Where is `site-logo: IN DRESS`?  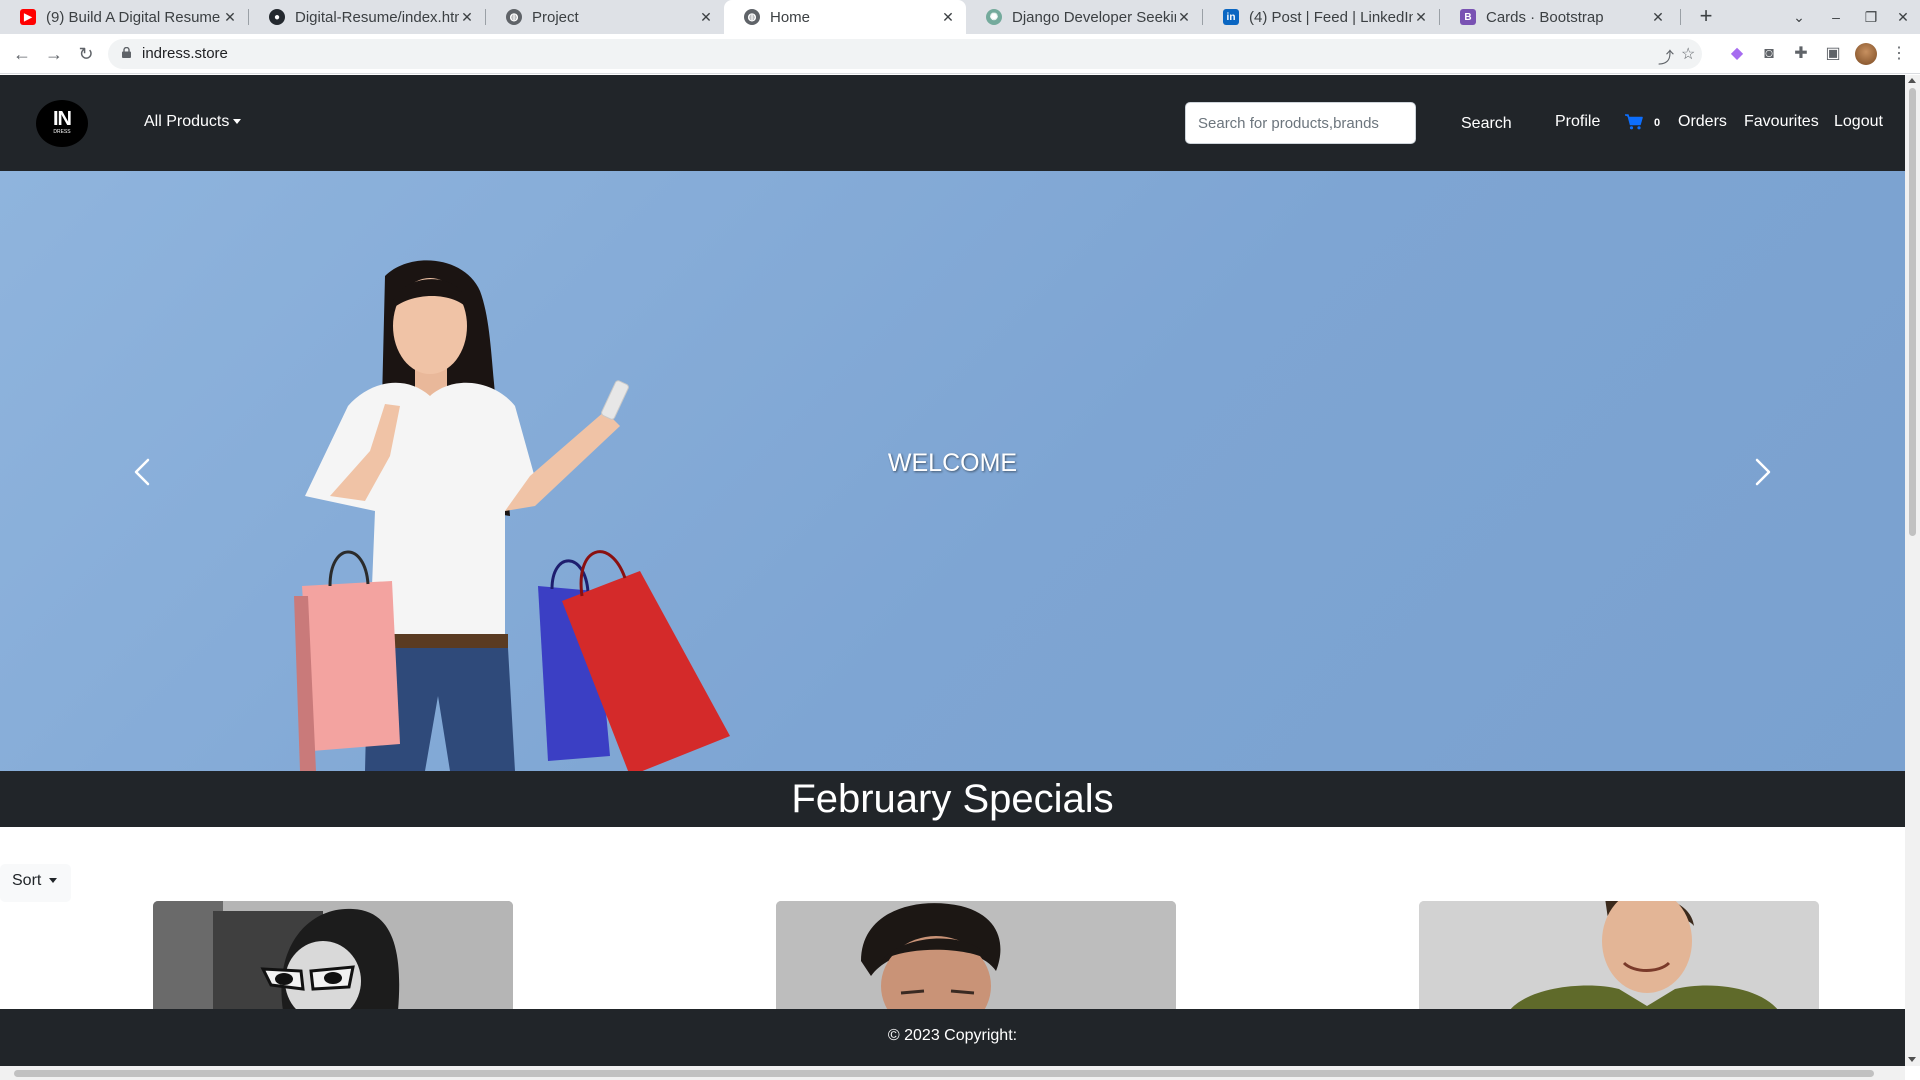
site-logo: IN DRESS is located at coordinates (62, 123).